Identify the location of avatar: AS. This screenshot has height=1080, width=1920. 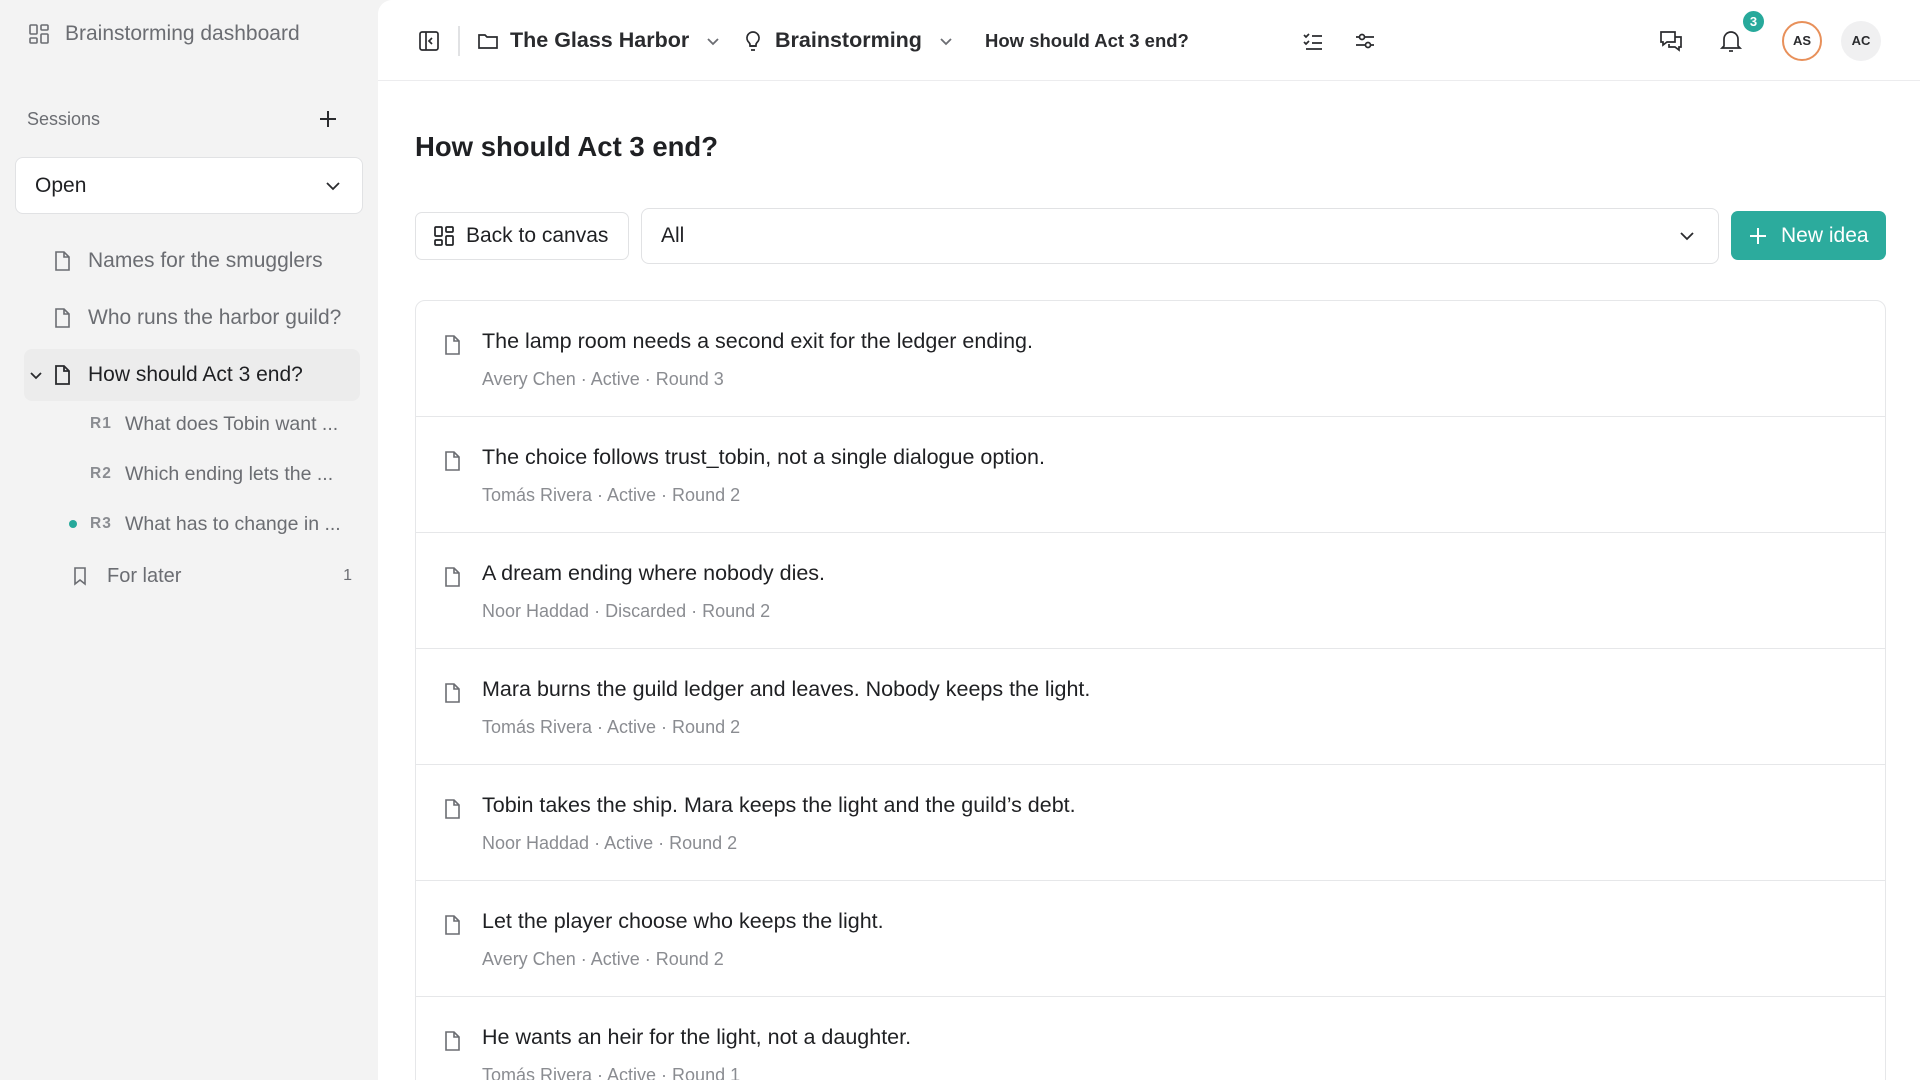
(1802, 40).